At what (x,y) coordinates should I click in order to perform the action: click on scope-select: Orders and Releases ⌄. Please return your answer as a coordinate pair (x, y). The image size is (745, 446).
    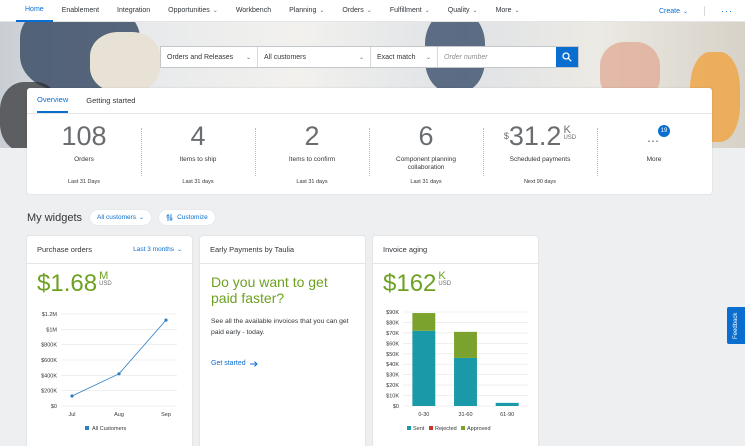
    Looking at the image, I should click on (209, 57).